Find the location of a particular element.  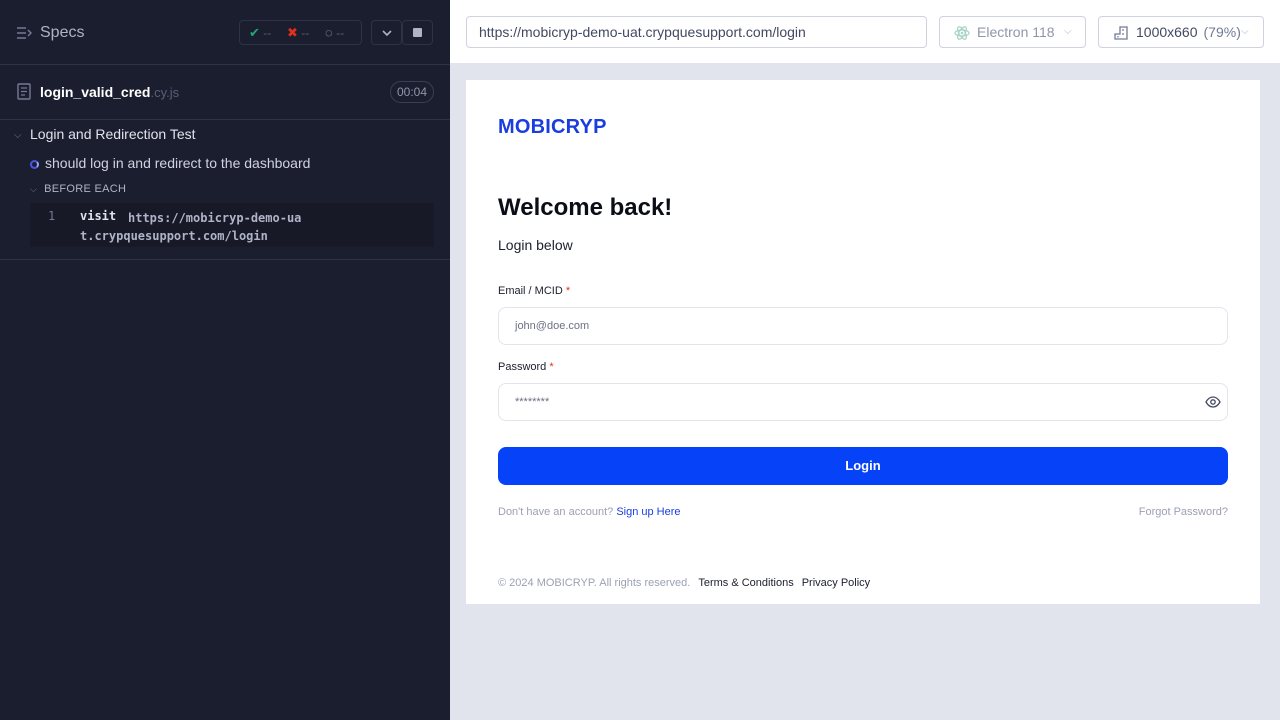

stop-icon is located at coordinates (417, 32).